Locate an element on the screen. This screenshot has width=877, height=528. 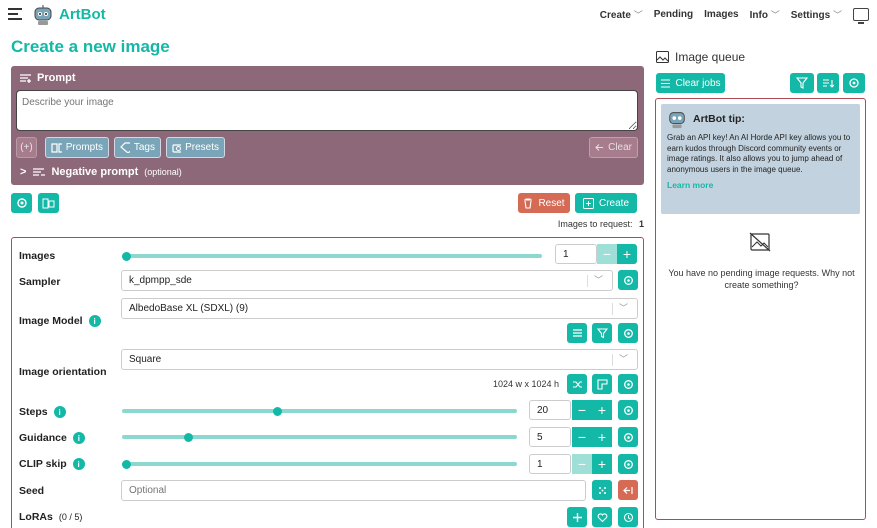
favorite-lora-button is located at coordinates (602, 517).